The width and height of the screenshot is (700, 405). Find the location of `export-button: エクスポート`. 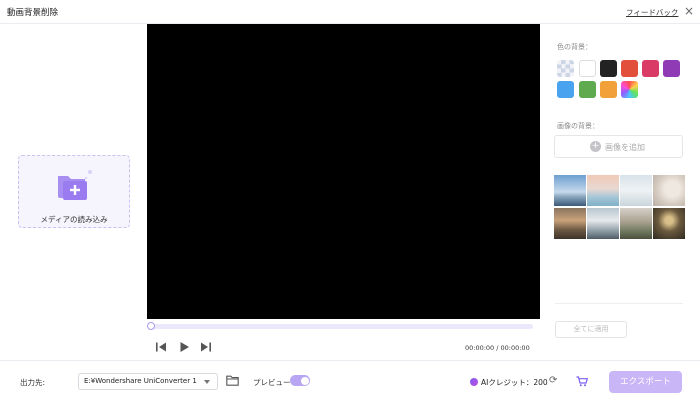

export-button: エクスポート is located at coordinates (645, 382).